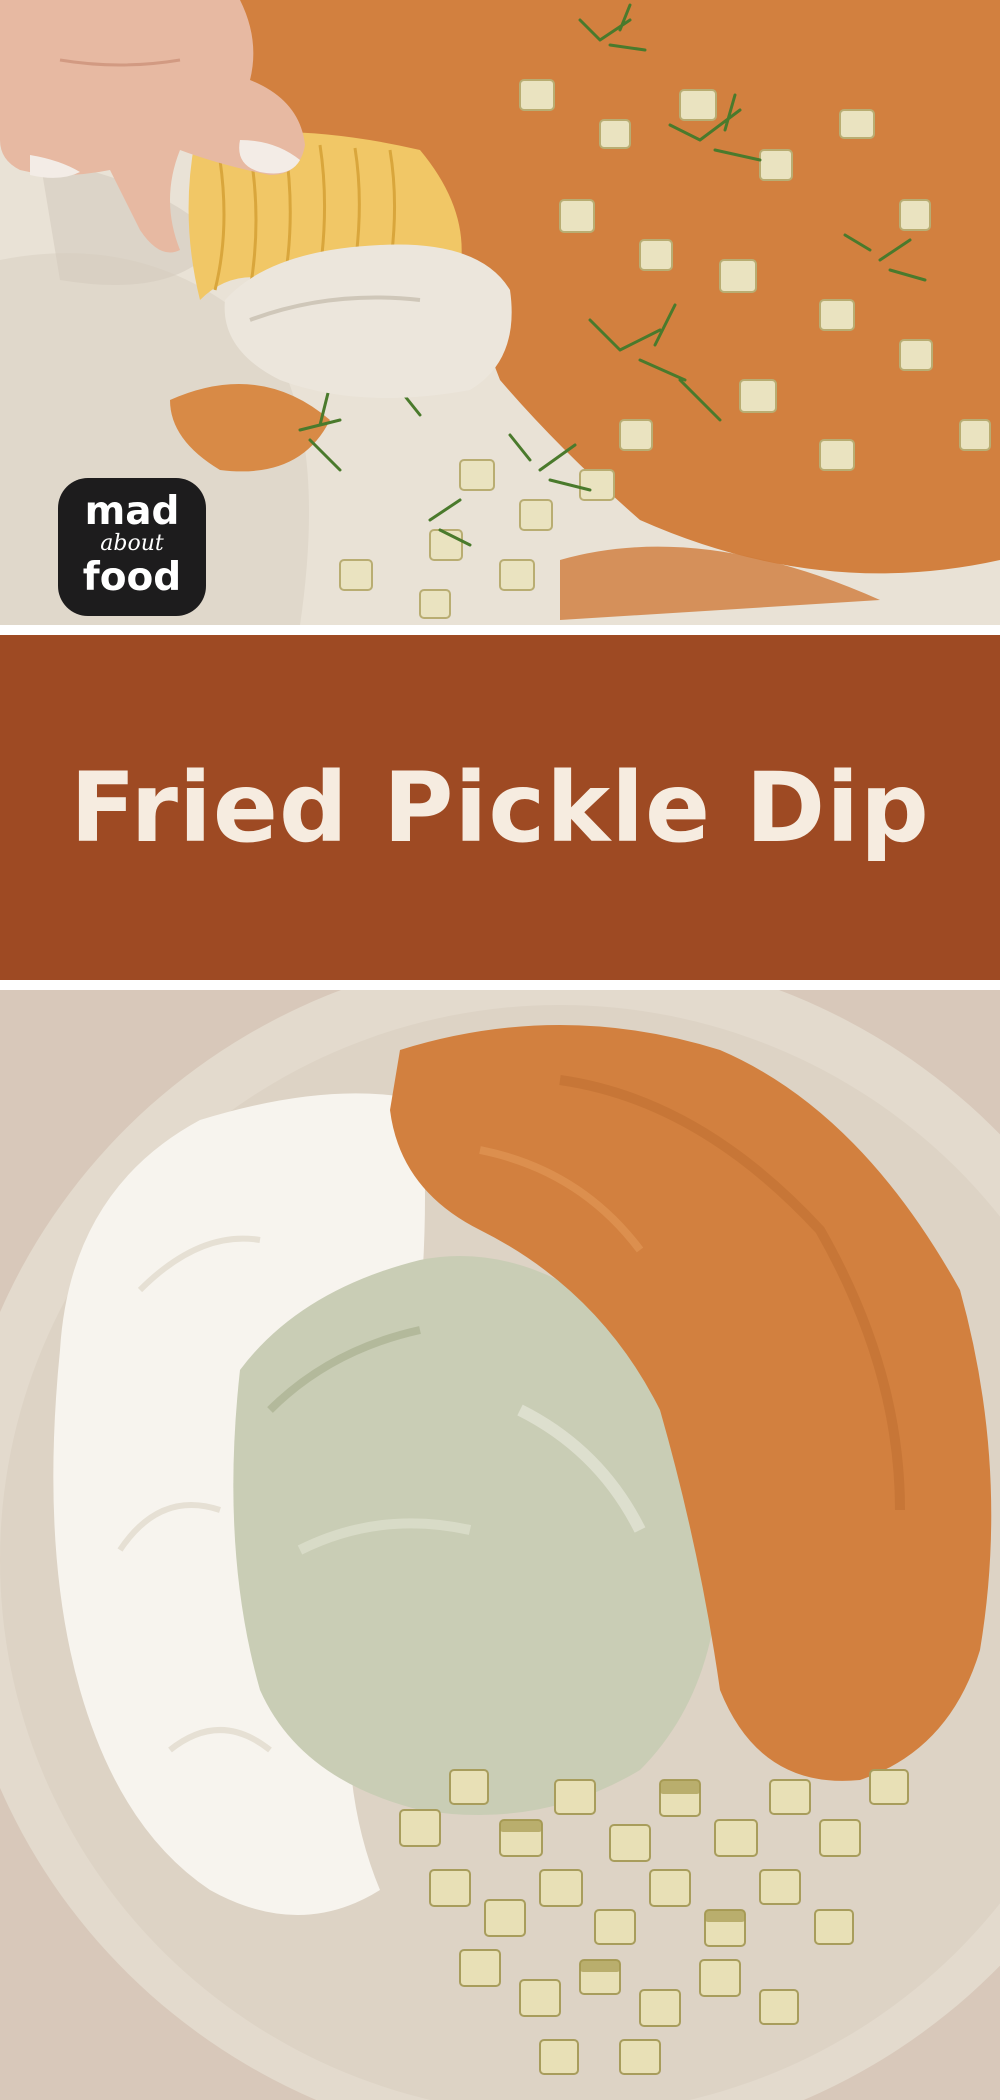  Describe the element at coordinates (132, 543) in the screenshot. I see `logo-line-about: about` at that location.